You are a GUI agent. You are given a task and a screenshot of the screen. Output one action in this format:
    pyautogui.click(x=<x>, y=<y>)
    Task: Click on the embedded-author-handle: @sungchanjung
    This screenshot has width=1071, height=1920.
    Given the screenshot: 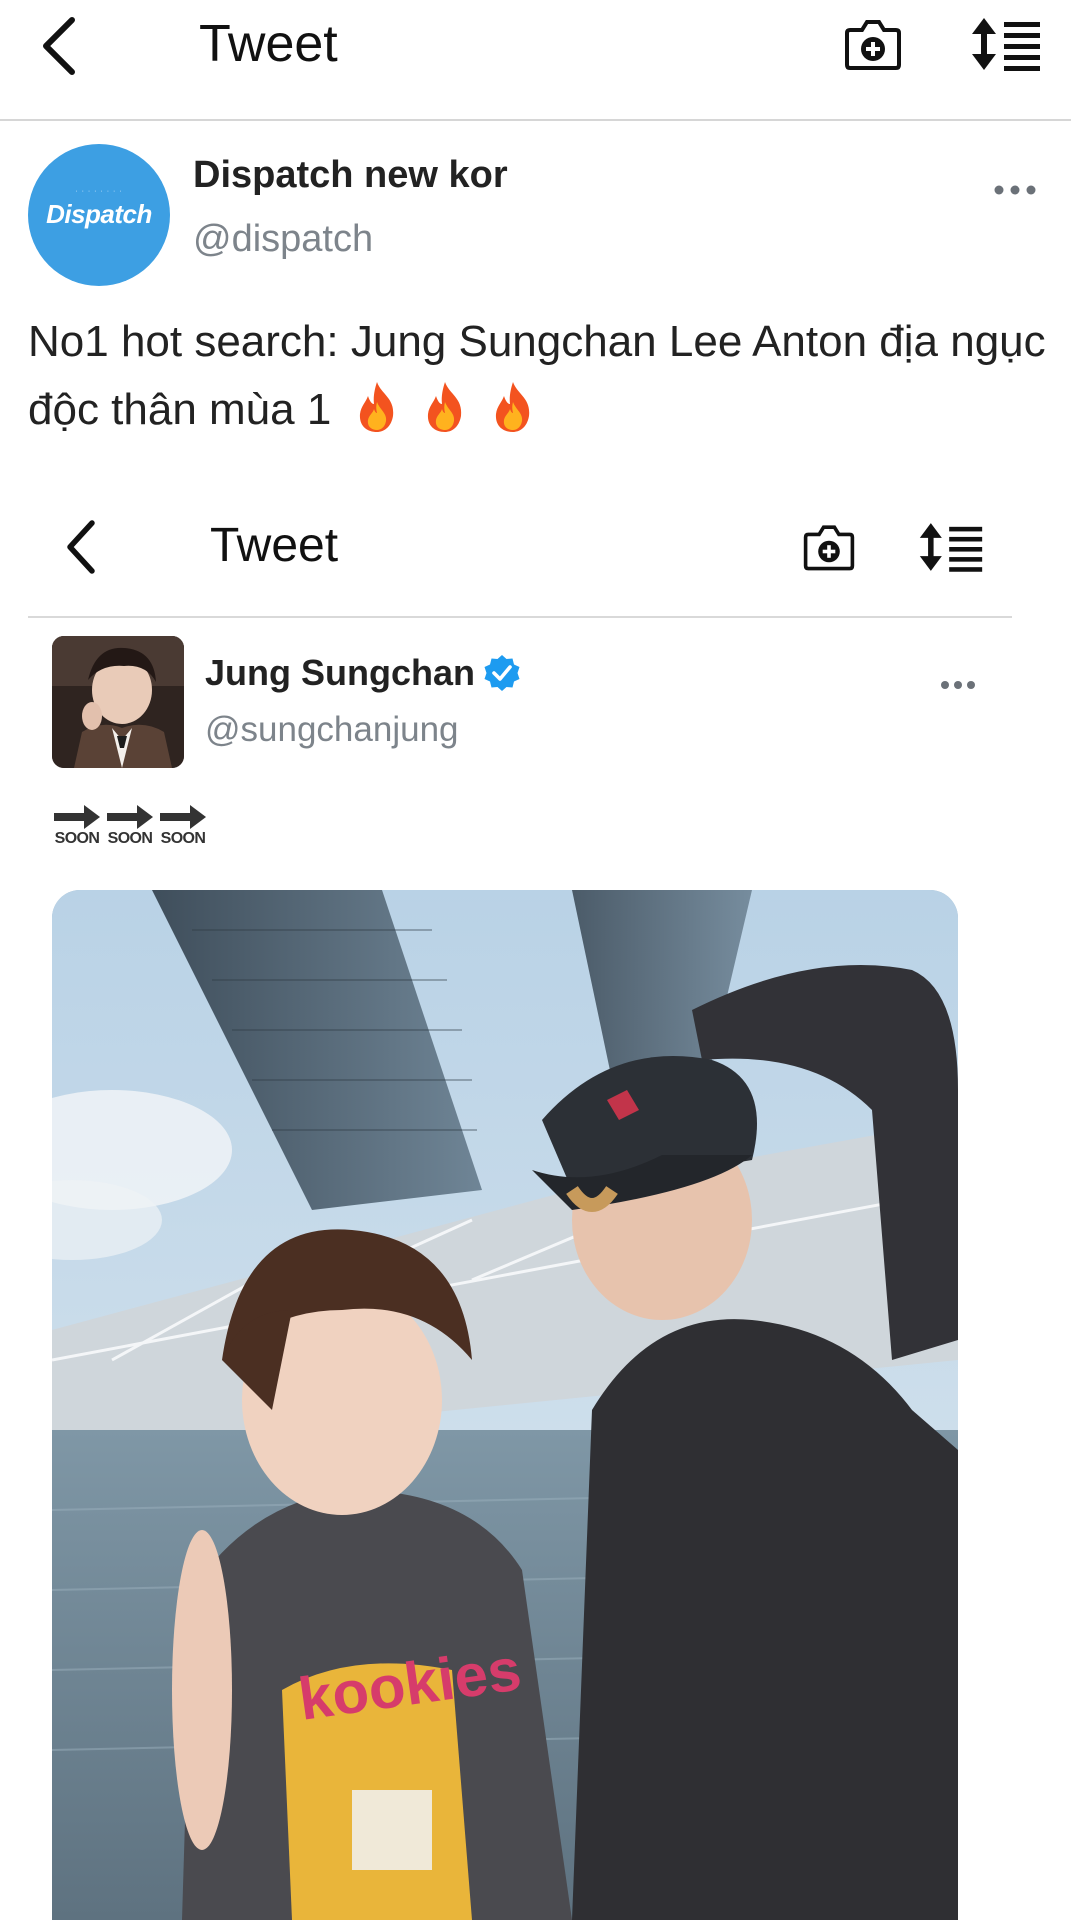 What is the action you would take?
    pyautogui.click(x=332, y=729)
    